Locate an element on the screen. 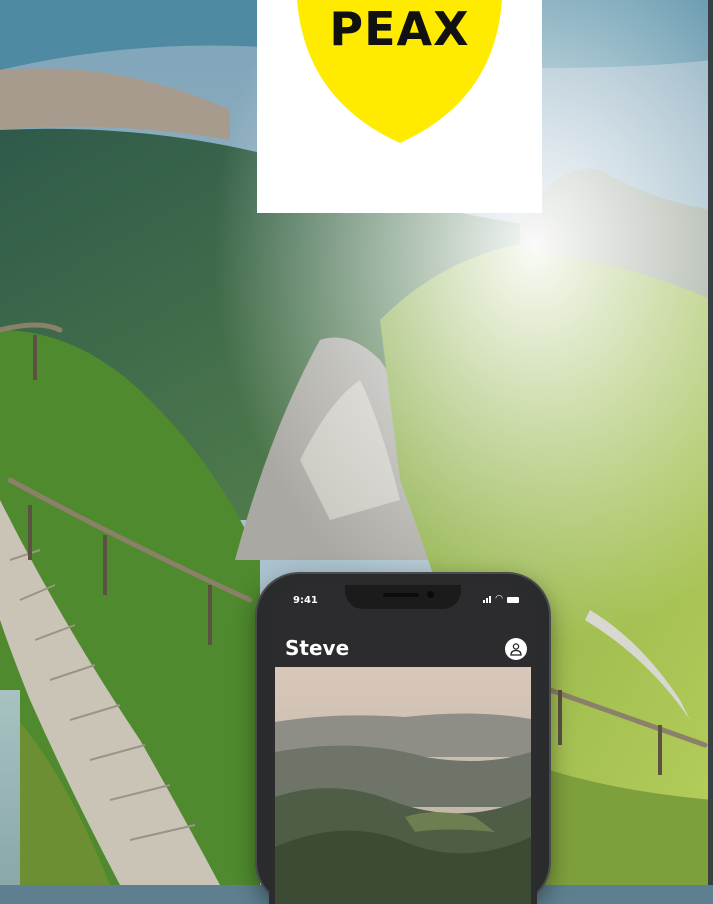 The image size is (713, 904). phone-mockup: 9:41 ◠ Steve is located at coordinates (403, 739).